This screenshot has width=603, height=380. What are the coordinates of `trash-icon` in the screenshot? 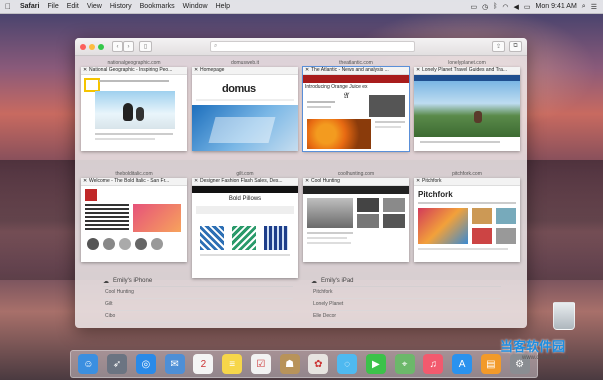 It's located at (564, 316).